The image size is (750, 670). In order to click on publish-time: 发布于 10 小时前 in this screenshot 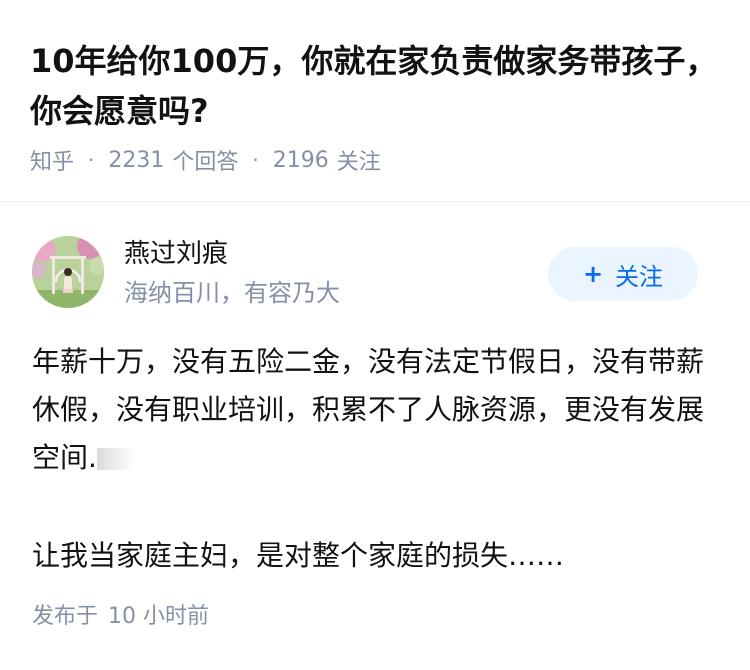, I will do `click(120, 617)`.